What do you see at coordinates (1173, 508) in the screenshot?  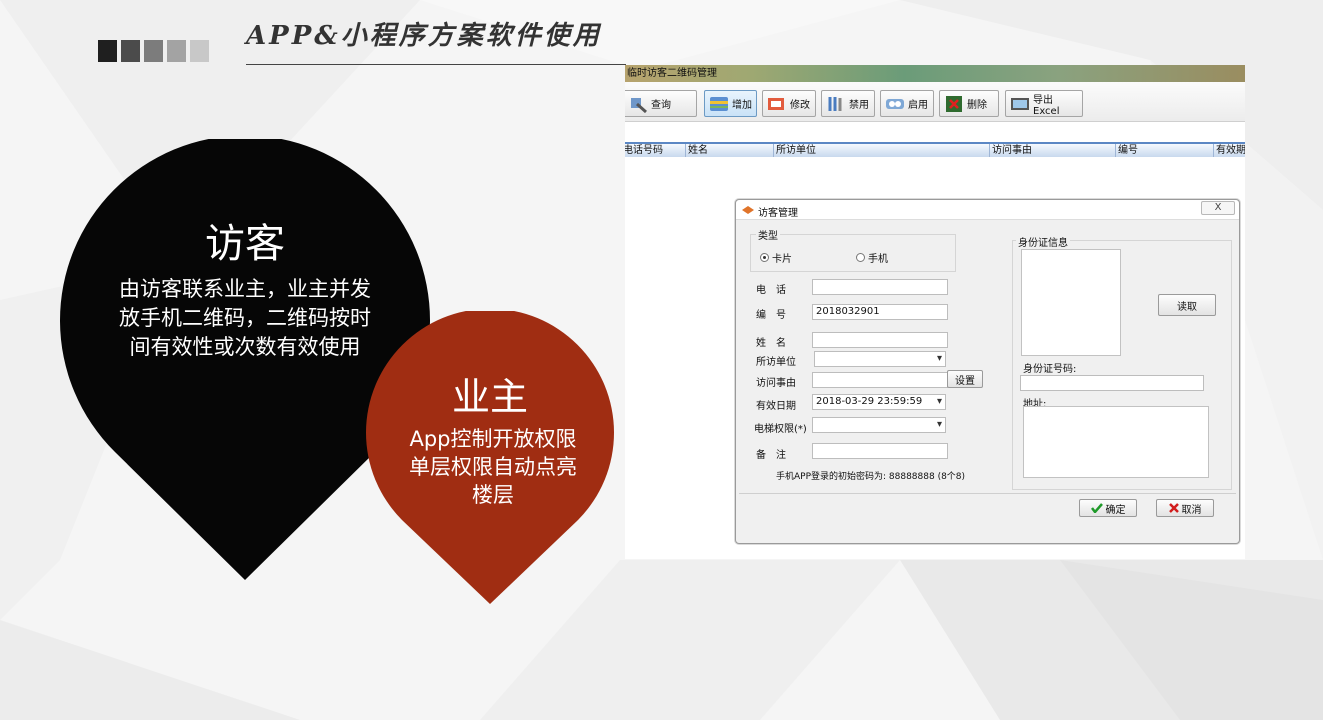 I see `cancel-x-icon` at bounding box center [1173, 508].